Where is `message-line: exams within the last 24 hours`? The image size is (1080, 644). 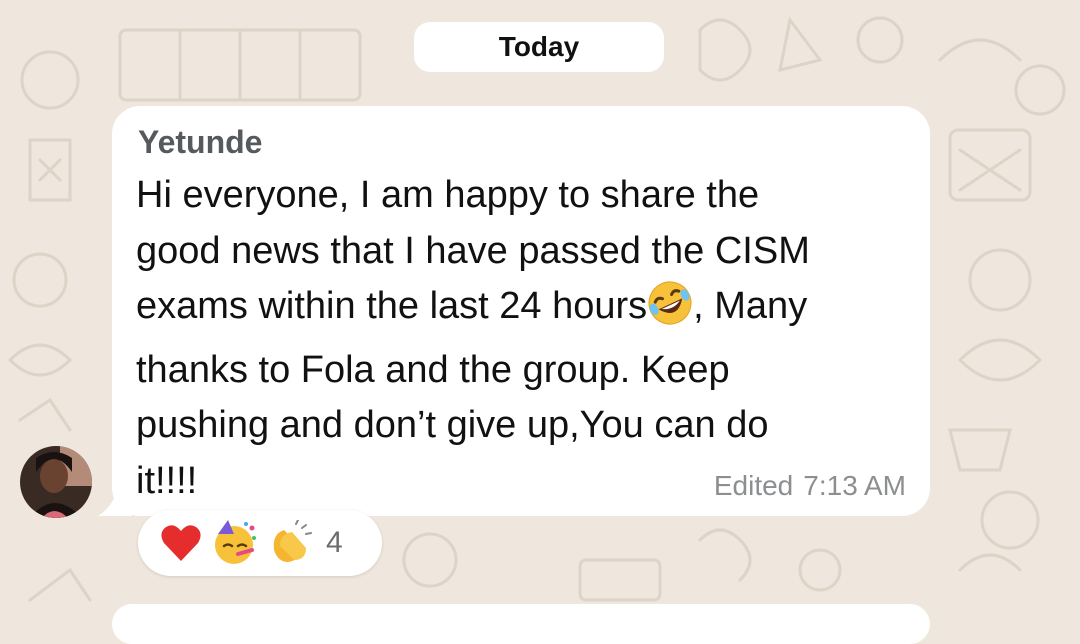 message-line: exams within the last 24 hours is located at coordinates (392, 306).